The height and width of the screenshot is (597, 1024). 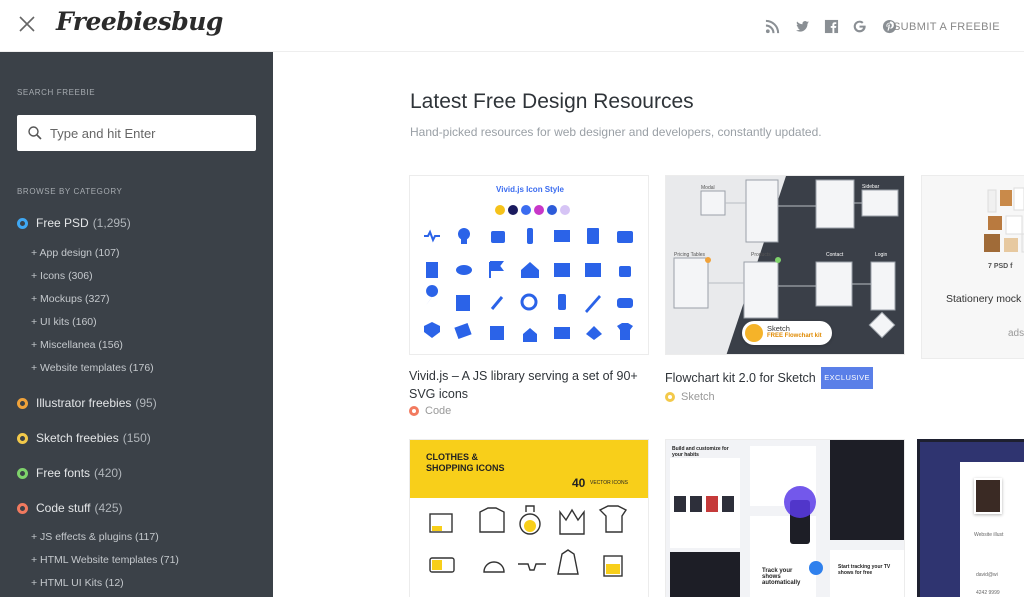 I want to click on card-category: Sketch, so click(x=785, y=397).